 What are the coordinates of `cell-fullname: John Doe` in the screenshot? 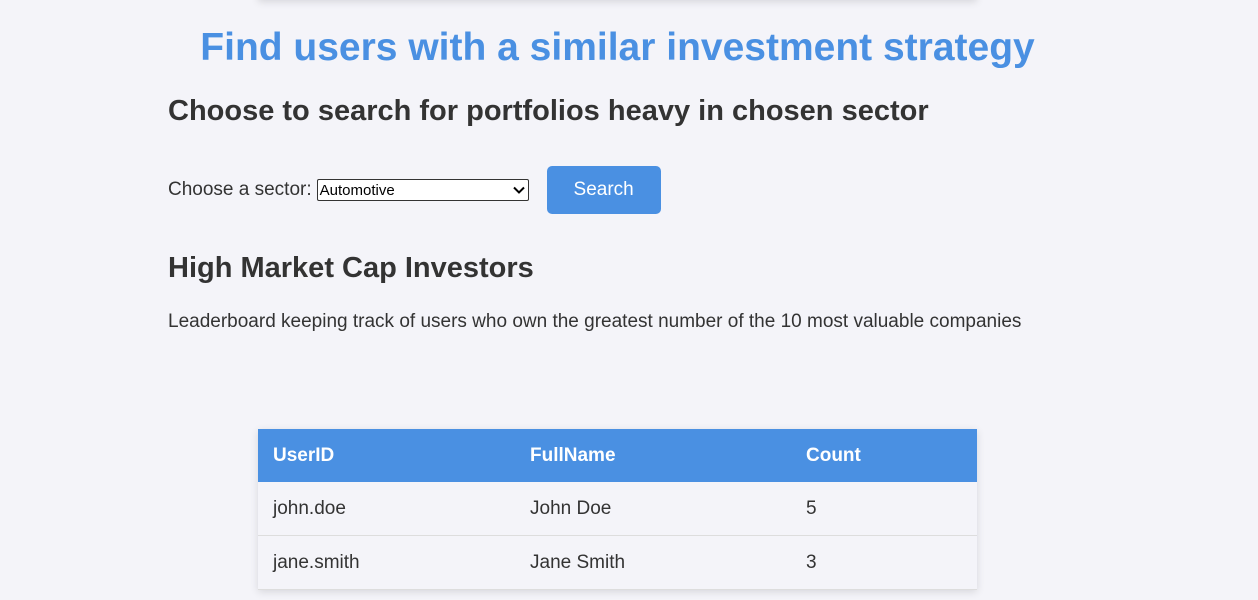 It's located at (653, 509).